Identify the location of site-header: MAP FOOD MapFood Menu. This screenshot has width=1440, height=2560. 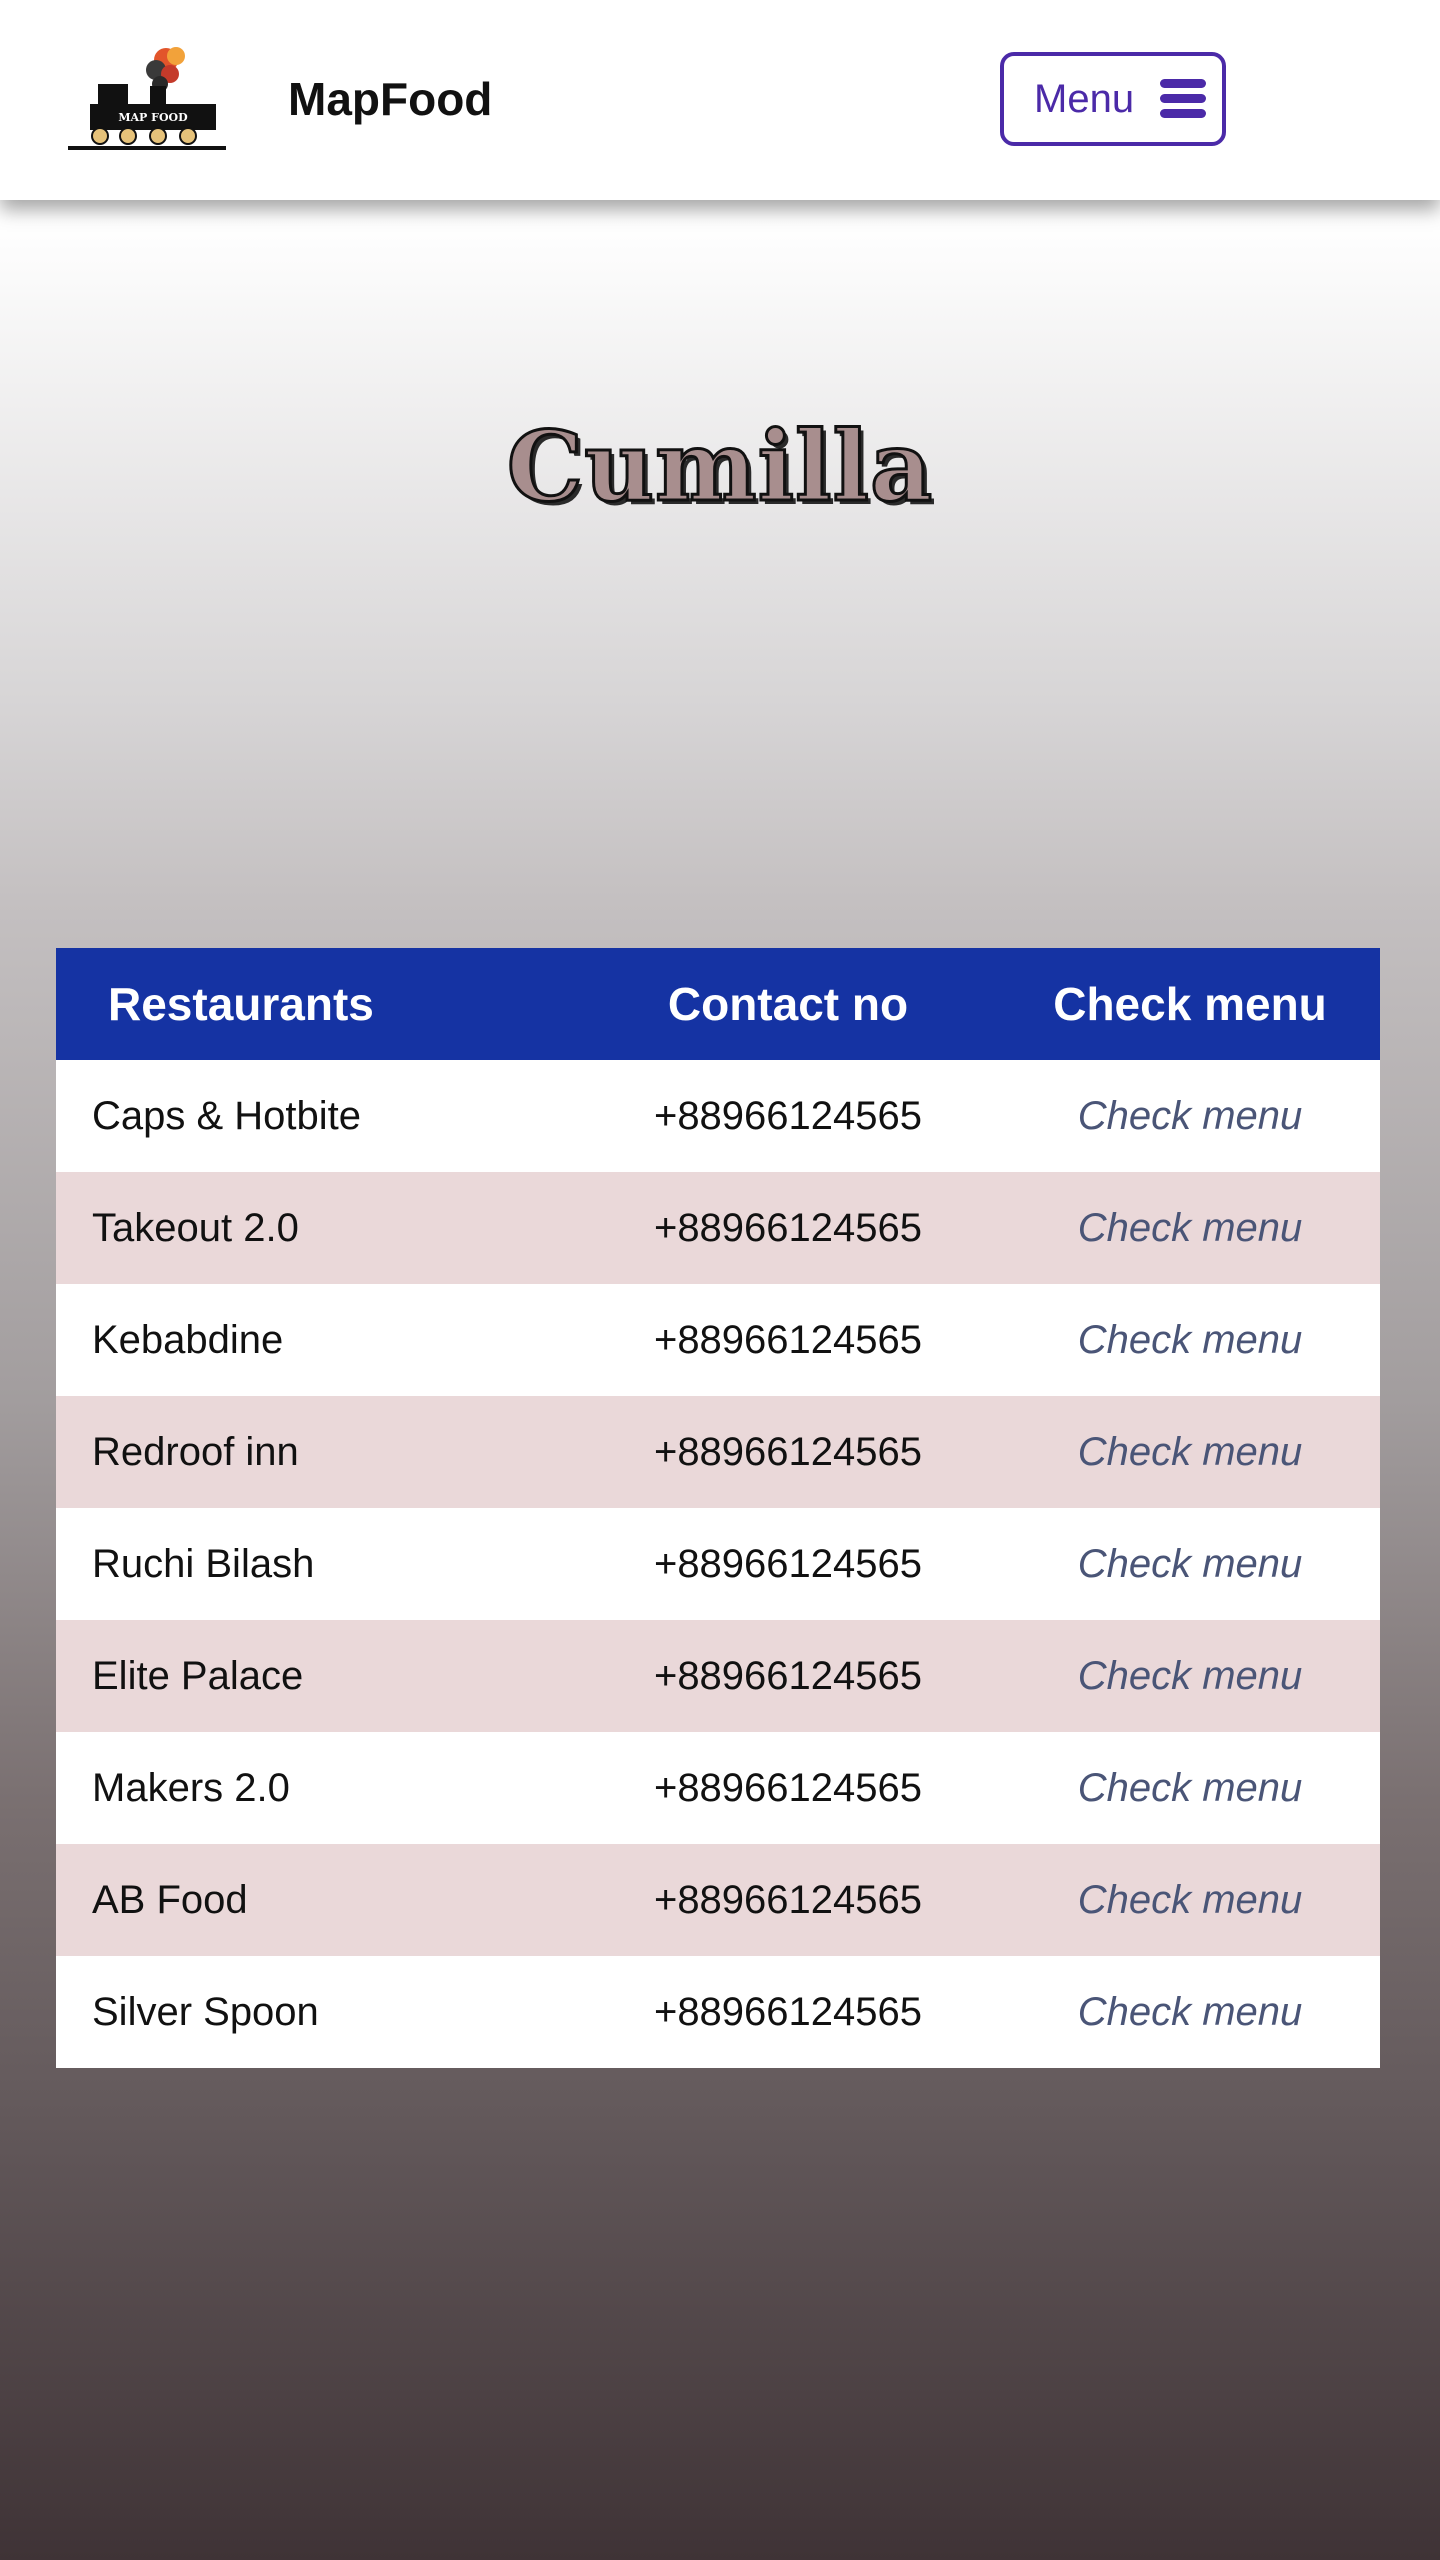
(720, 100).